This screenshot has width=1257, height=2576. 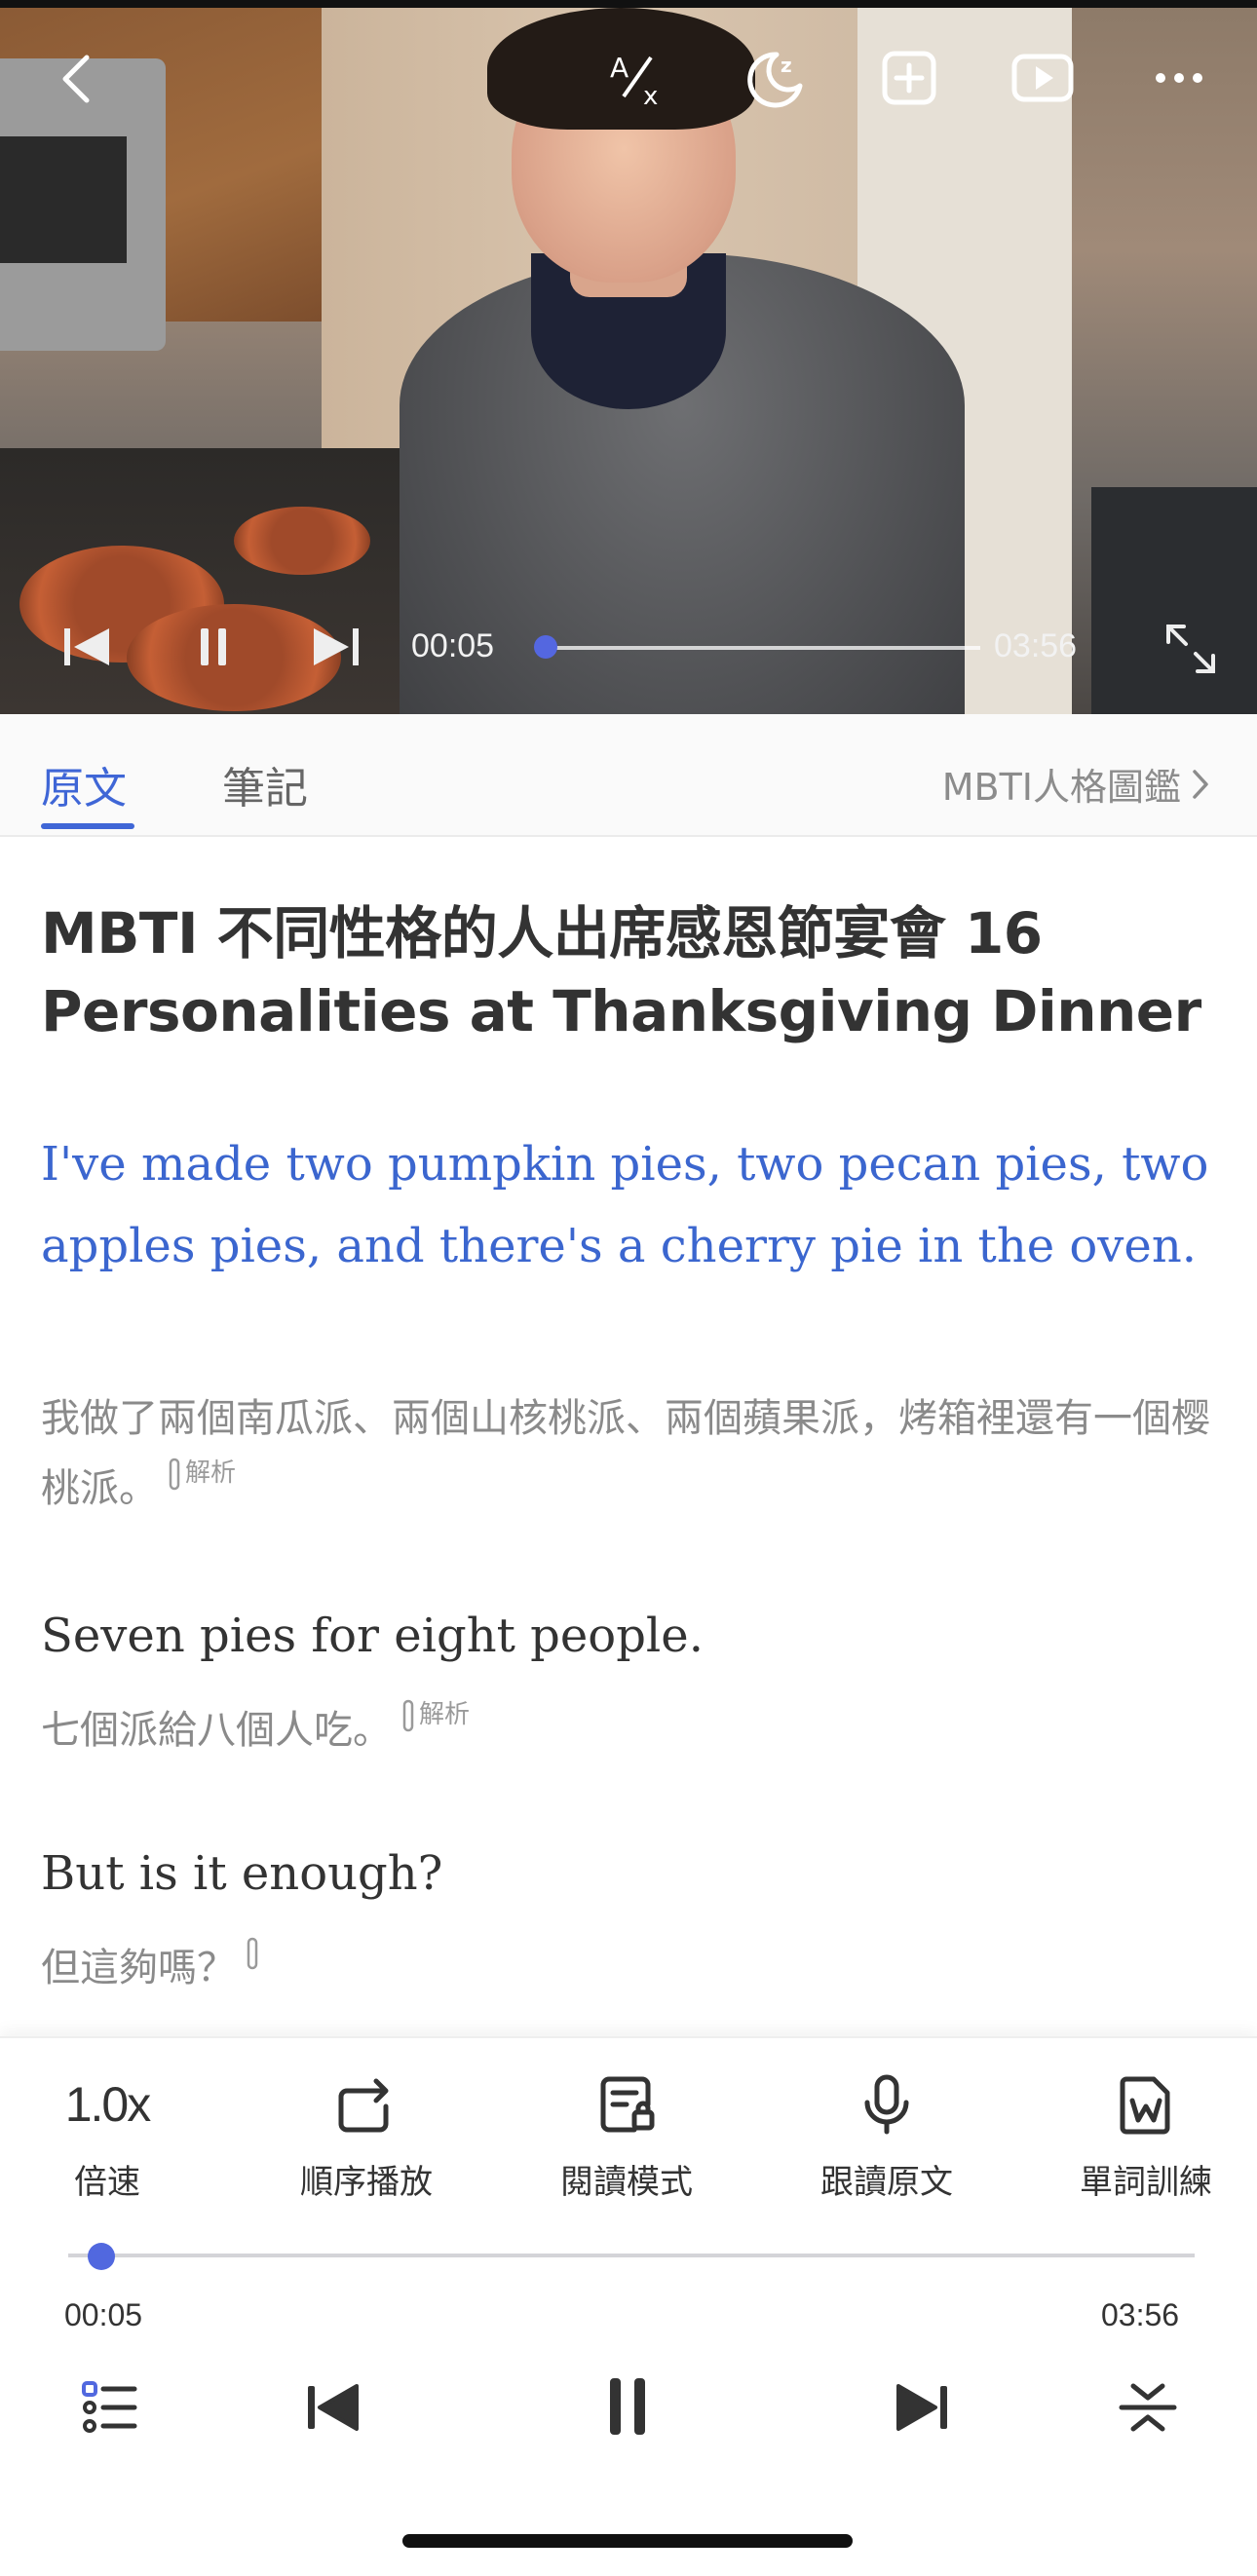 I want to click on player-progress-track, so click(x=631, y=2255).